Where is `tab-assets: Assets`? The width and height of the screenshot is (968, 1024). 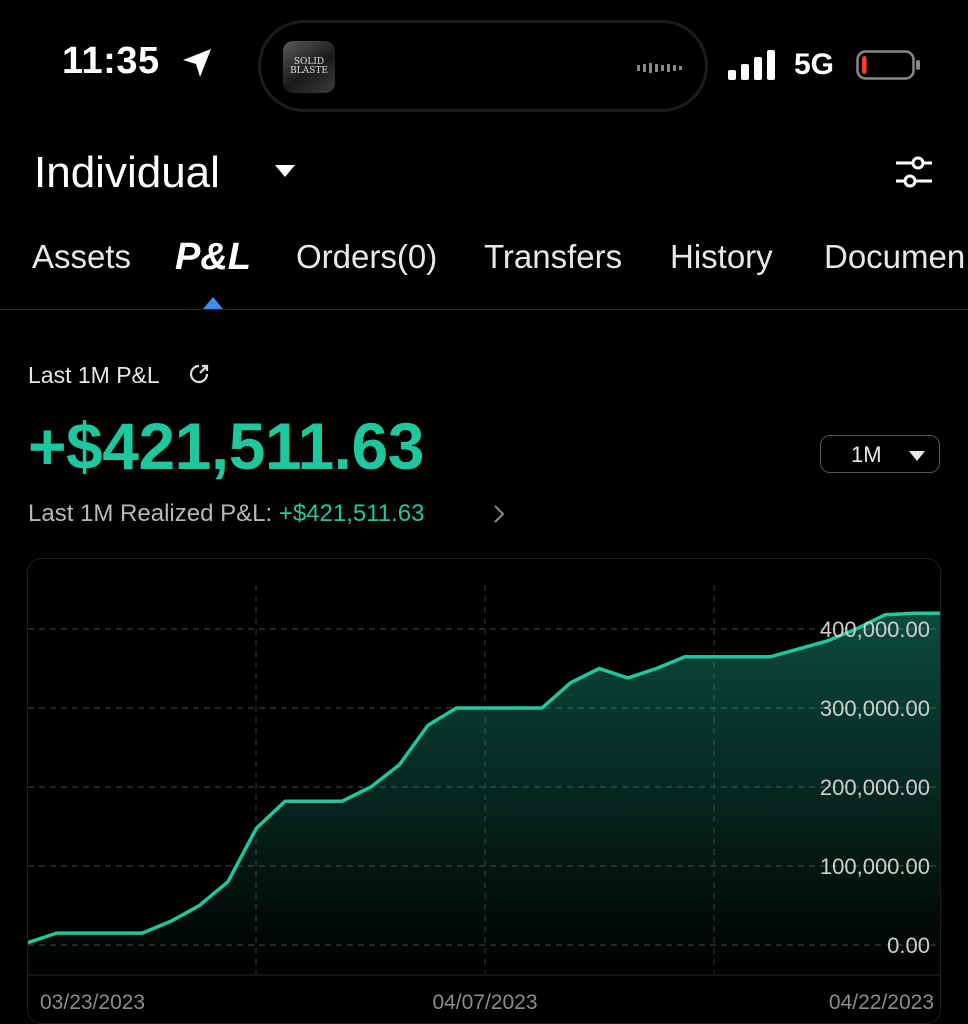 tab-assets: Assets is located at coordinates (81, 257).